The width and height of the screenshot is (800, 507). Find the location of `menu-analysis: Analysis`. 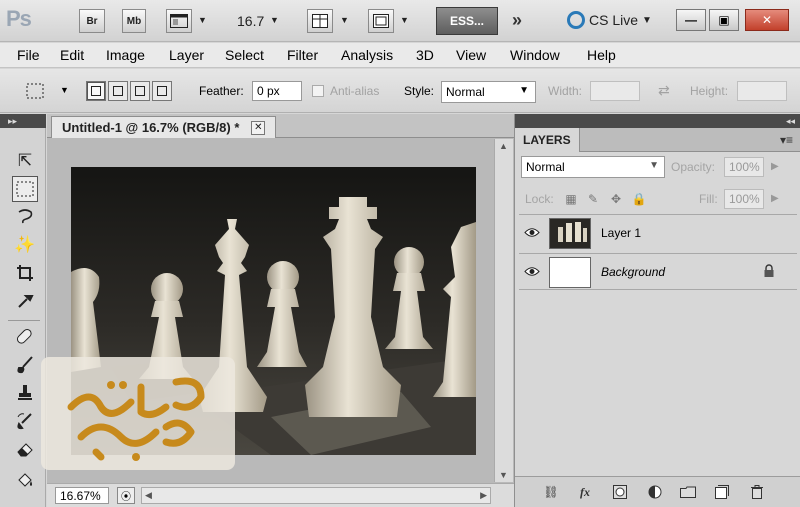

menu-analysis: Analysis is located at coordinates (367, 55).